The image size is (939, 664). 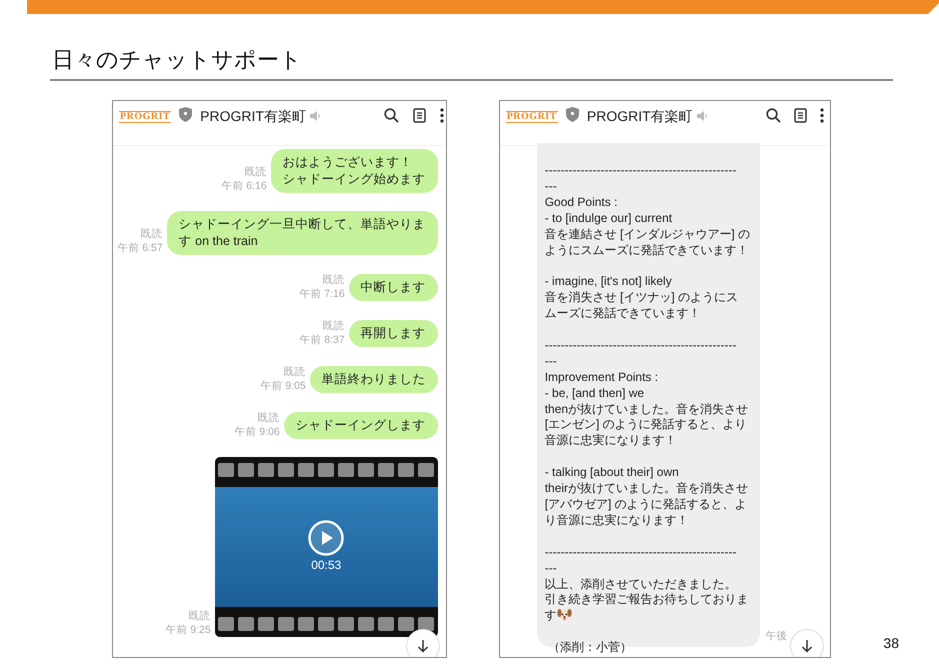 What do you see at coordinates (393, 287) in the screenshot?
I see `message-line: 中断します` at bounding box center [393, 287].